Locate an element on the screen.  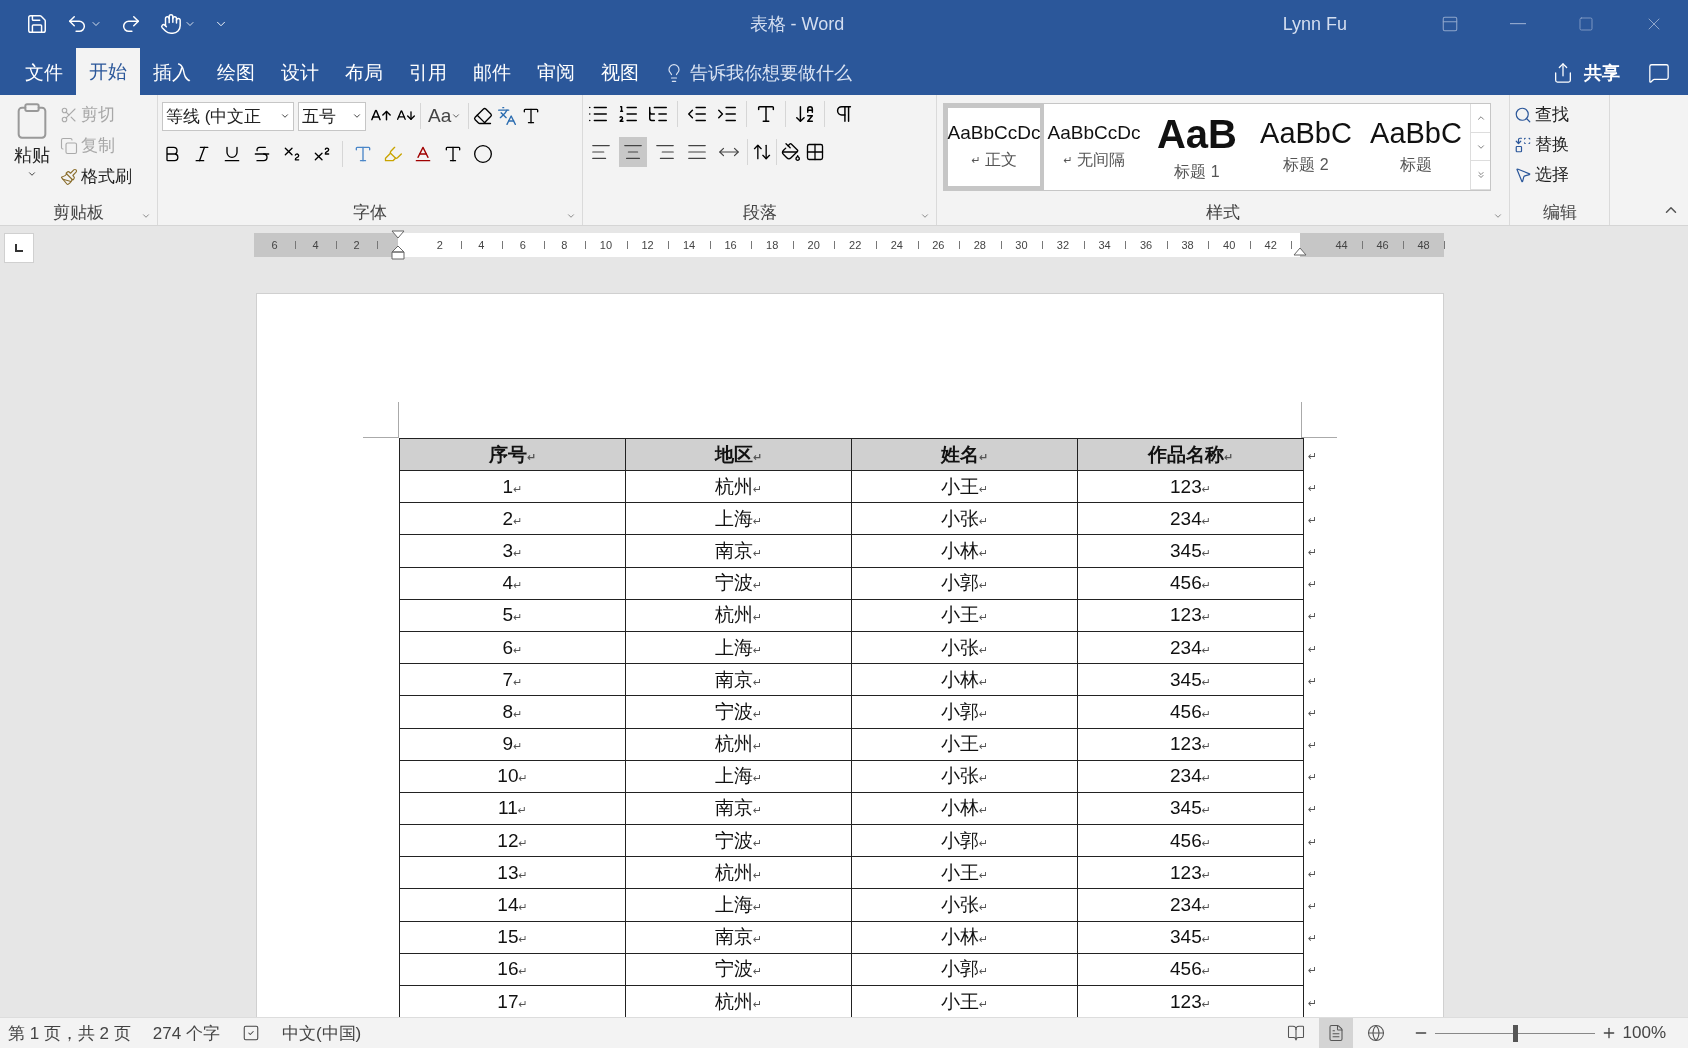
page-count: 第 1 页，共 2 页 is located at coordinates (69, 1033).